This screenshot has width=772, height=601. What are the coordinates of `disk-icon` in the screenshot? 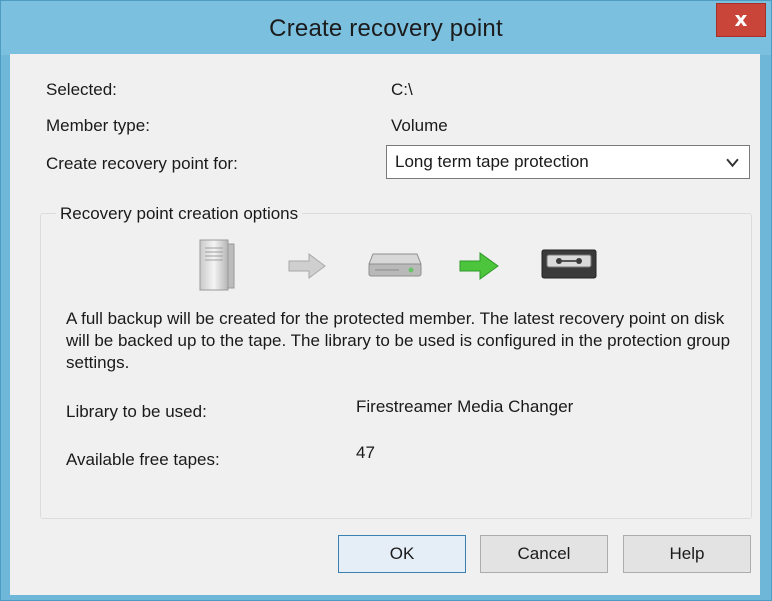 It's located at (395, 265).